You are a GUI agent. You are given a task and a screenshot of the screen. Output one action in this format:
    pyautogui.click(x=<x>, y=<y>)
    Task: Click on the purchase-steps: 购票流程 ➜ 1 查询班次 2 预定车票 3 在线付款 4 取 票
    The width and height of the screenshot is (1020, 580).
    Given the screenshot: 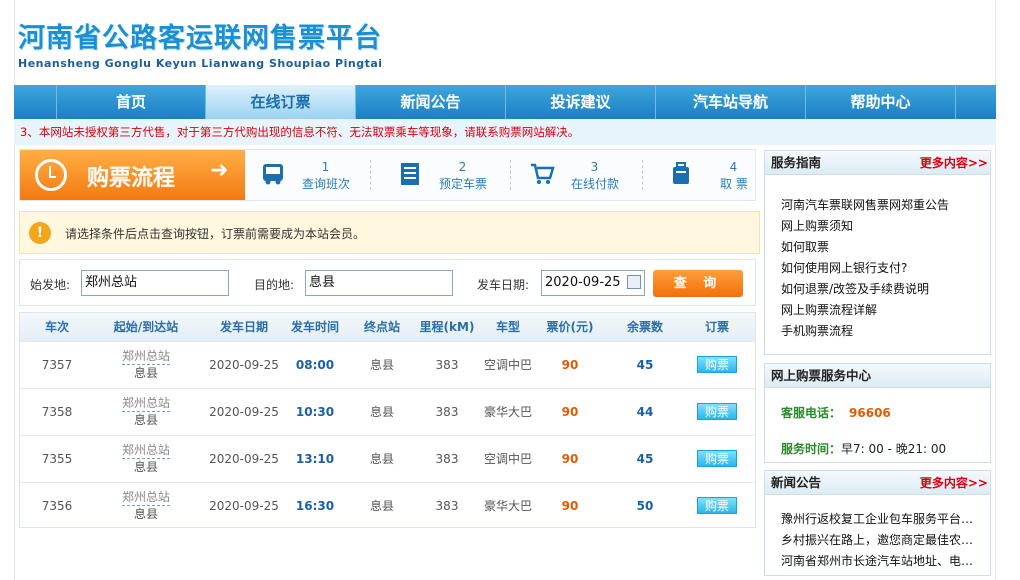 What is the action you would take?
    pyautogui.click(x=387, y=175)
    